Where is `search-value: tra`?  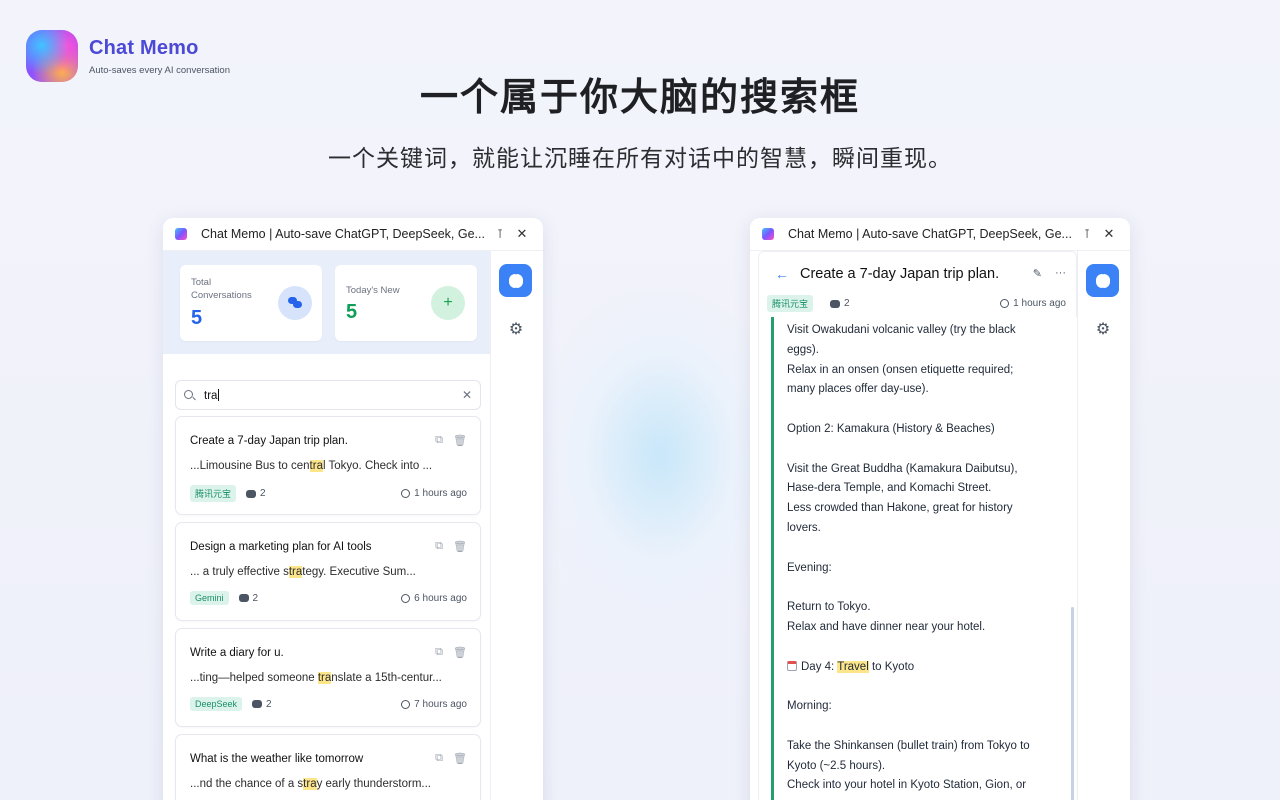
search-value: tra is located at coordinates (211, 395).